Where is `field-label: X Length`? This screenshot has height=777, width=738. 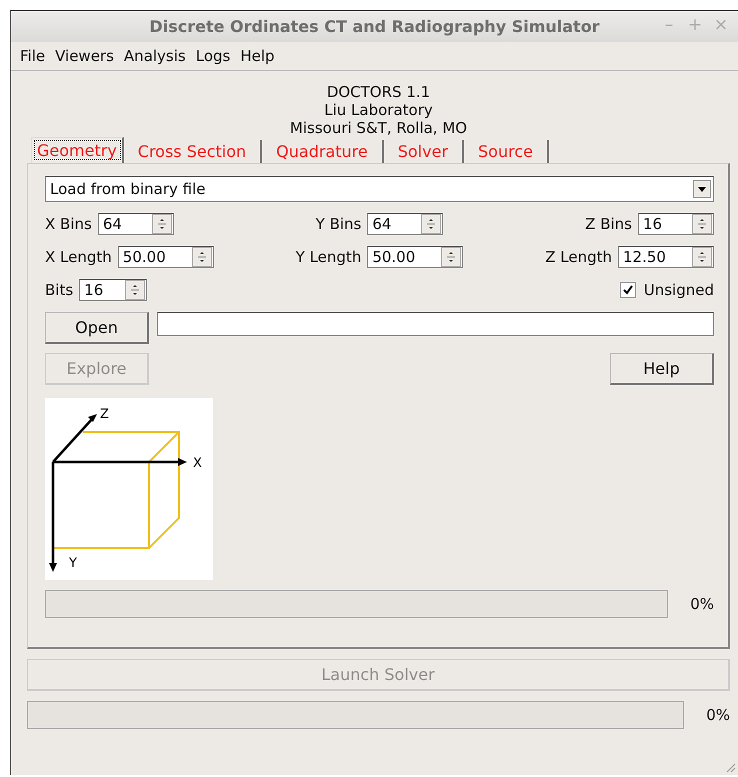
field-label: X Length is located at coordinates (78, 257).